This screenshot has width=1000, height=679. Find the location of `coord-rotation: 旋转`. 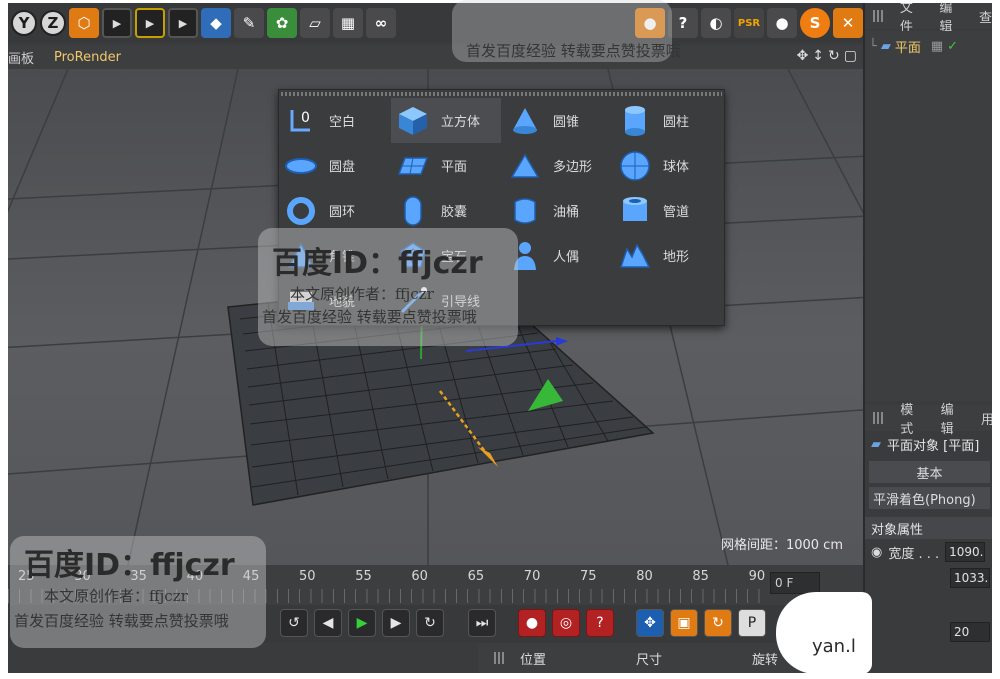

coord-rotation: 旋转 is located at coordinates (765, 660).